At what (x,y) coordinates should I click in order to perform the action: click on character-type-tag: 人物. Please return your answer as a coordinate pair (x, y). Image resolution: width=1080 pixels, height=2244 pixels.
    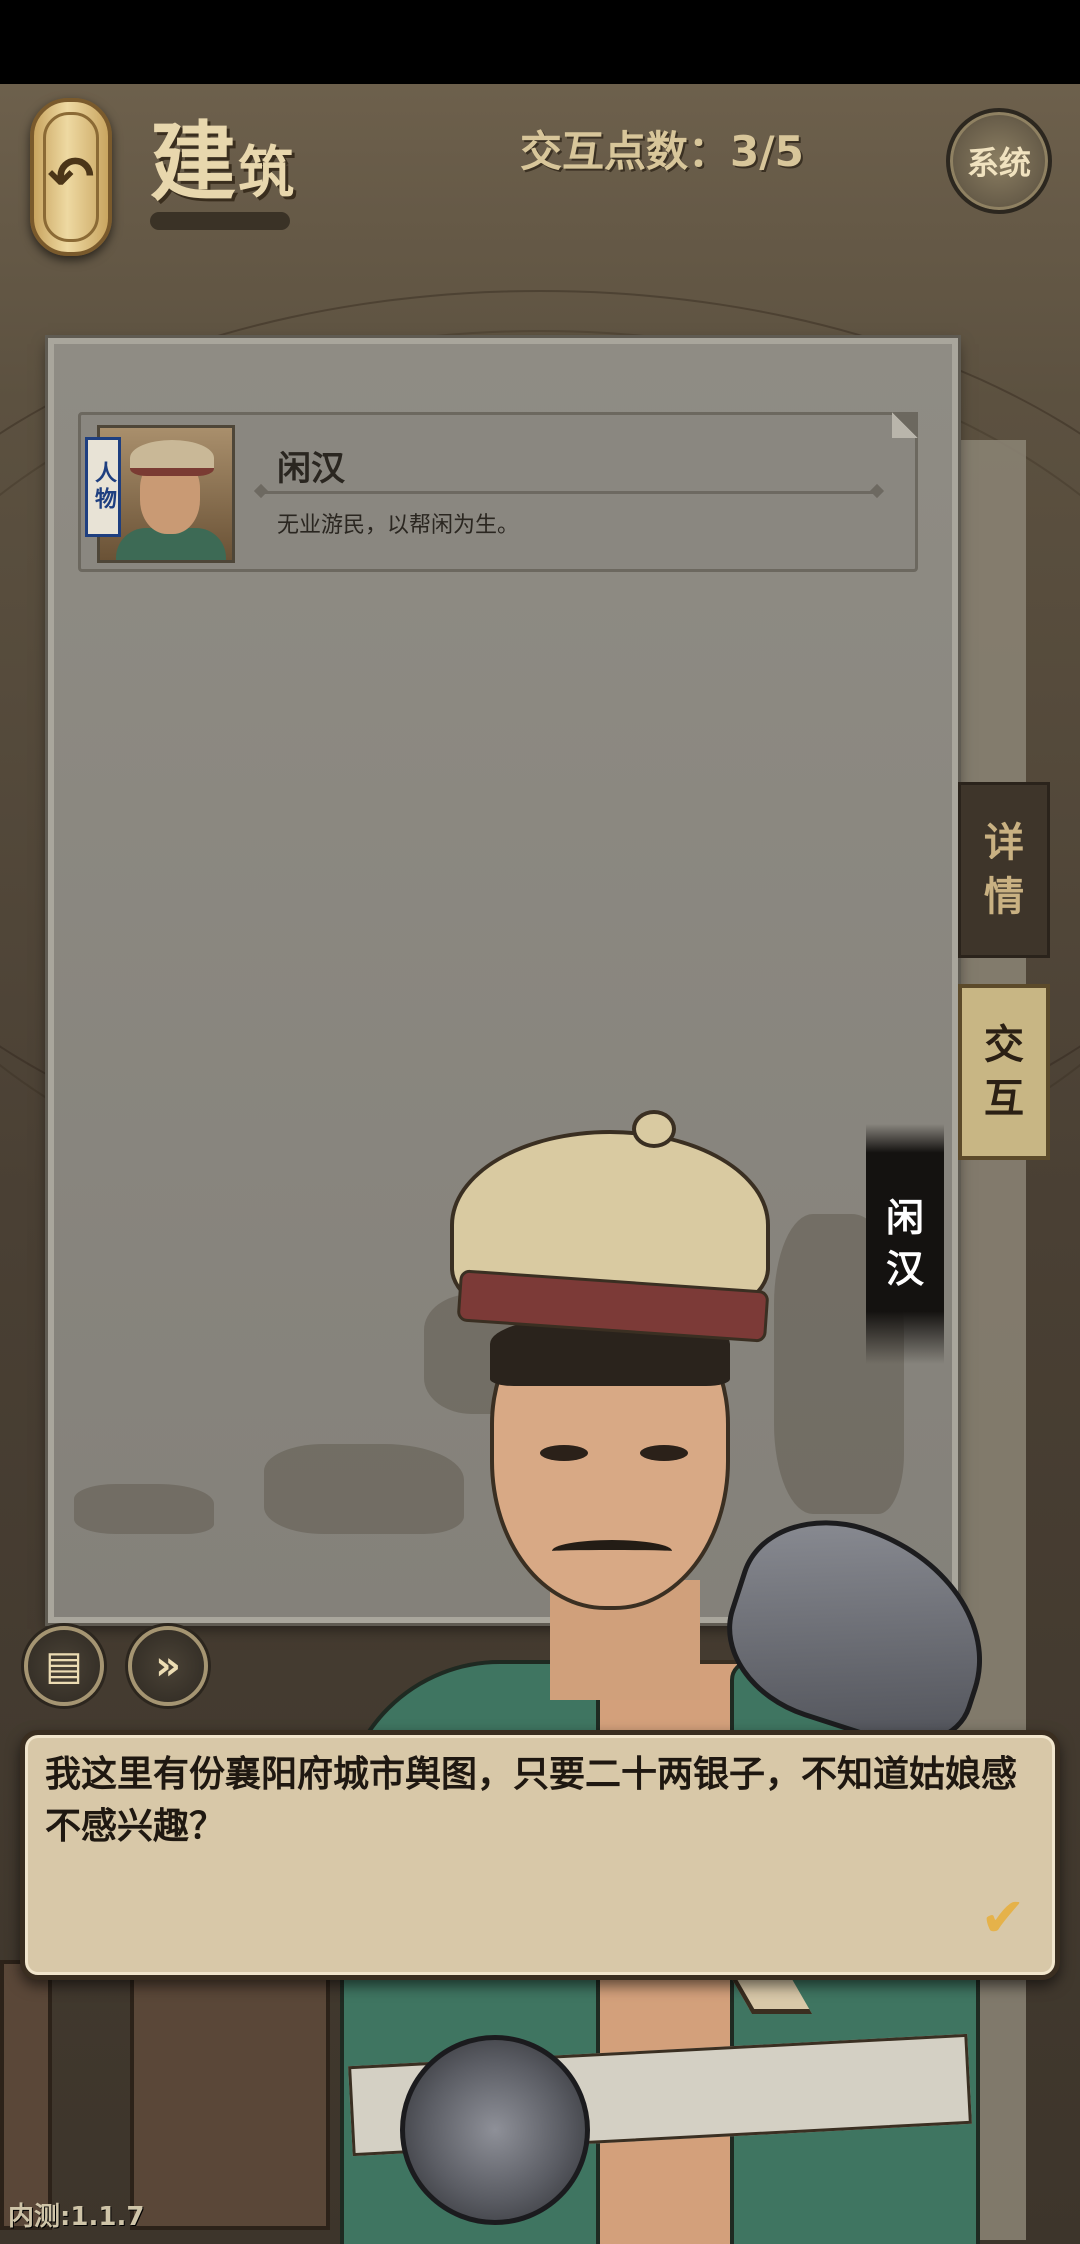
    Looking at the image, I should click on (103, 487).